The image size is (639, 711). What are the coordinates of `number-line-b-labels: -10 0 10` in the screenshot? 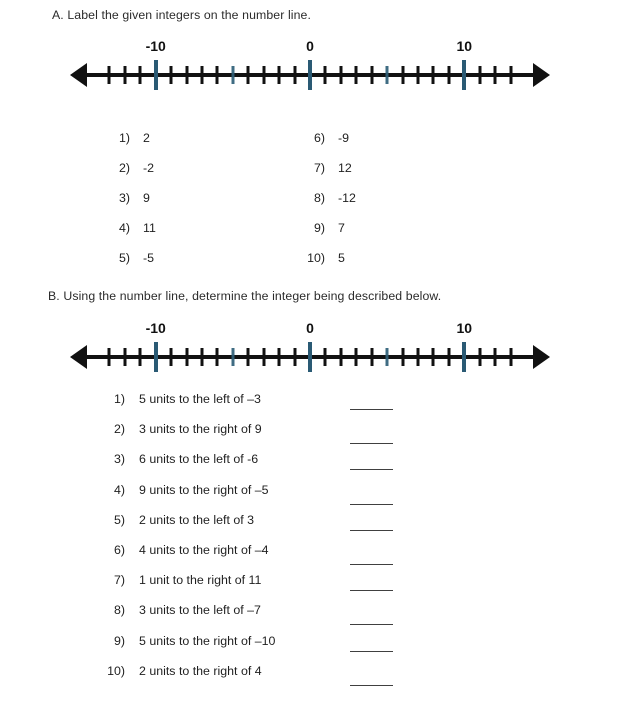 It's located at (310, 330).